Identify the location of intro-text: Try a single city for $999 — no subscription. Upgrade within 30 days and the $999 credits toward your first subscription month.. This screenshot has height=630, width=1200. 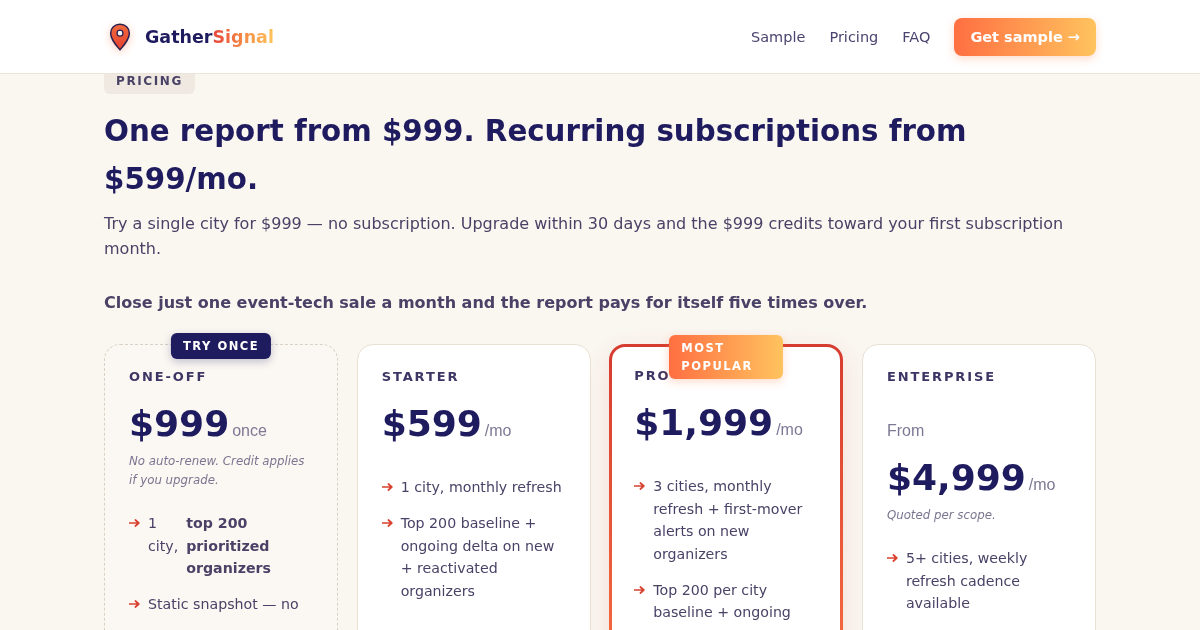
(584, 236).